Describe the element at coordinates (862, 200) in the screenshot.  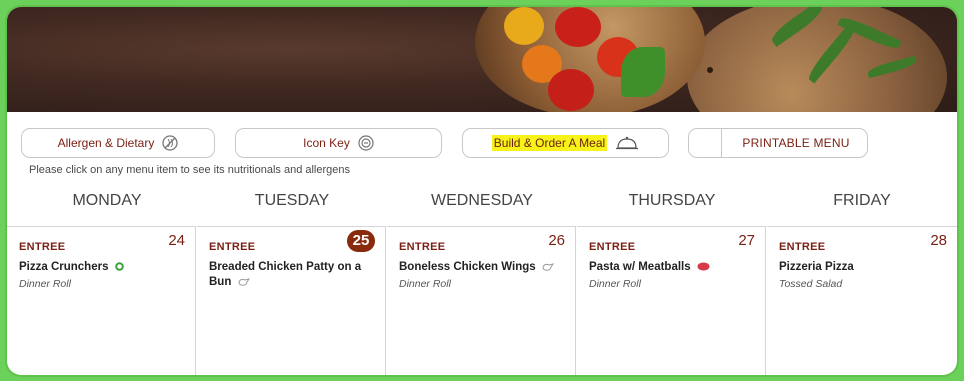
I see `day-name-friday: FRIDAY` at that location.